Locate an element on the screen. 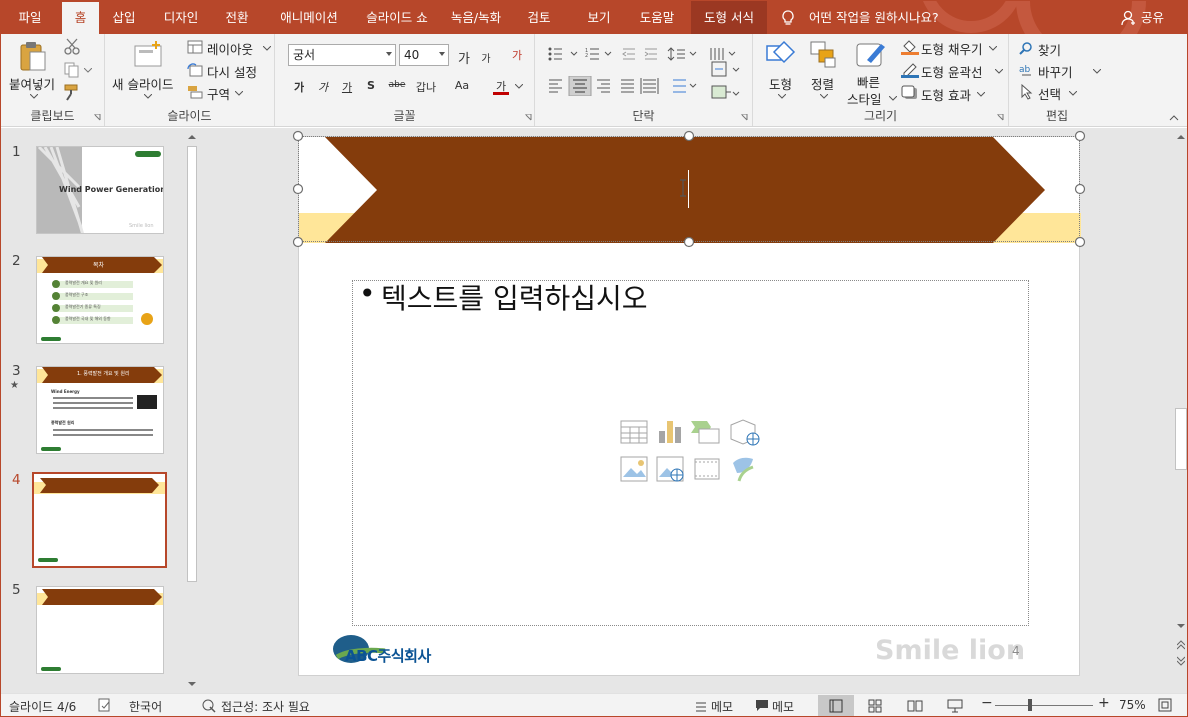  next-slide-icon is located at coordinates (1181, 661).